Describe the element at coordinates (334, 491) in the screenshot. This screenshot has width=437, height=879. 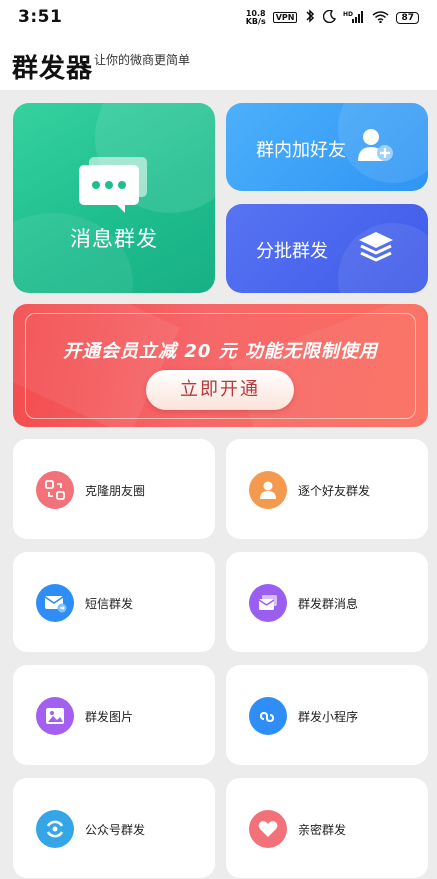
I see `grid-item-label: 逐个好友群发` at that location.